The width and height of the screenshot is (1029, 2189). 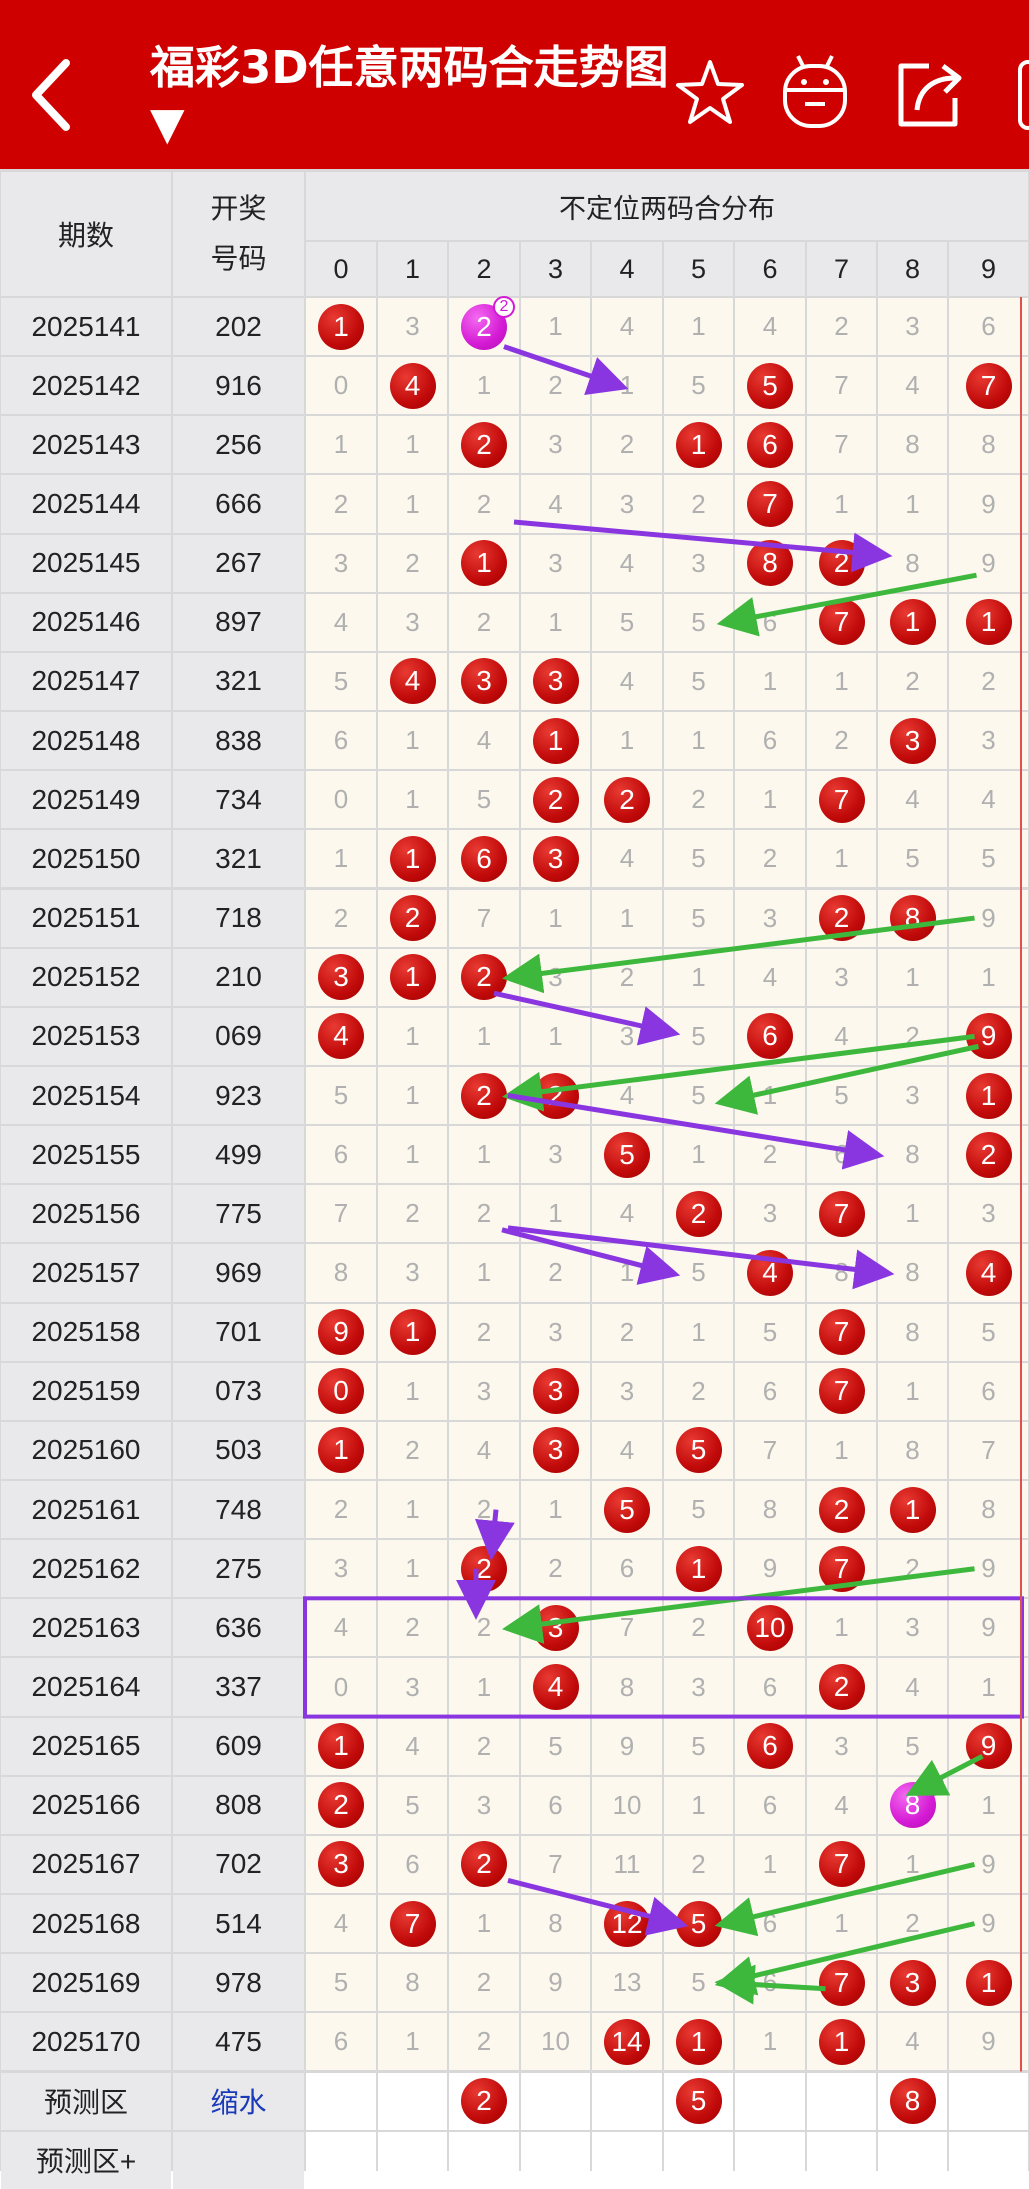 I want to click on predict-ball: 8, so click(x=912, y=2101).